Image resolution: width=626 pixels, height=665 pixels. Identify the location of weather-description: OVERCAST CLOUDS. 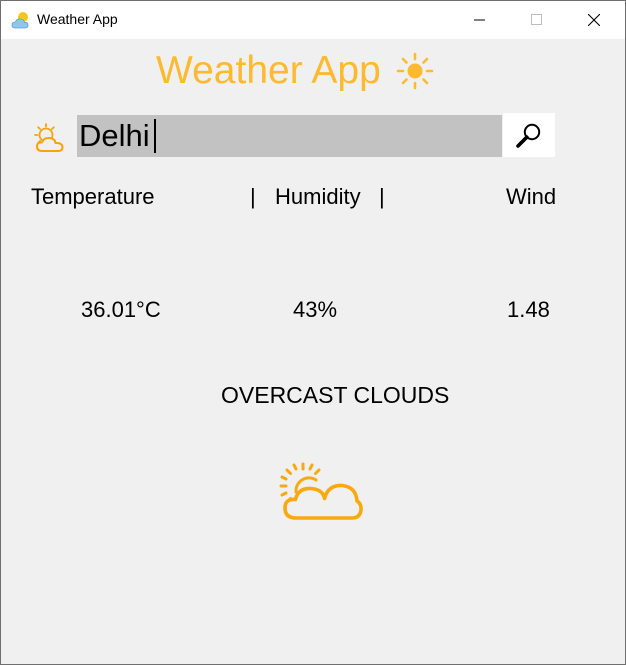
(335, 395).